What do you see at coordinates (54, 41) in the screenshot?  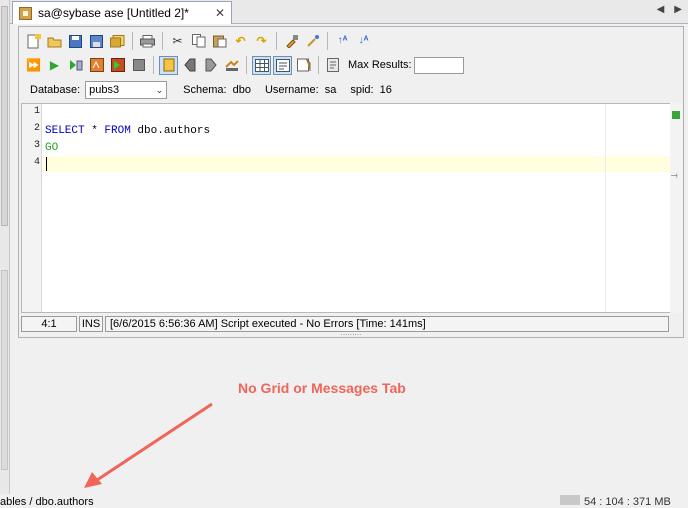 I see `open-folder-icon` at bounding box center [54, 41].